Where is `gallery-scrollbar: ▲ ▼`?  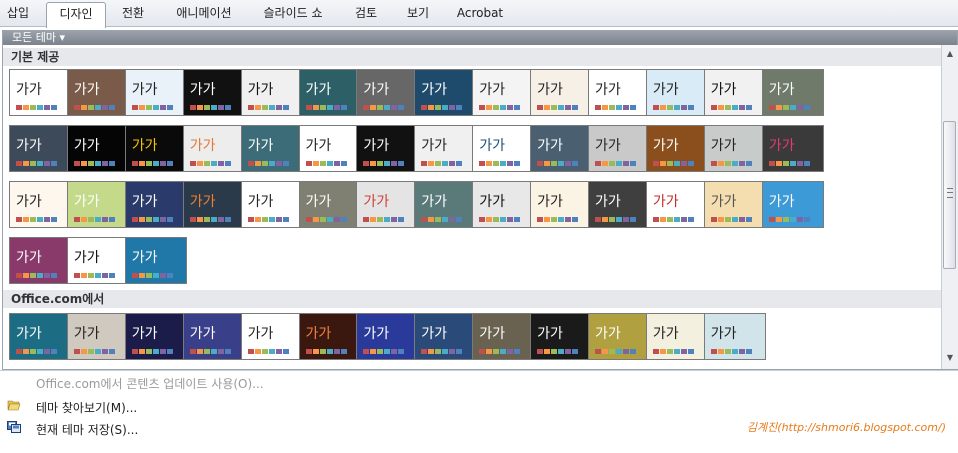 gallery-scrollbar: ▲ ▼ is located at coordinates (949, 207).